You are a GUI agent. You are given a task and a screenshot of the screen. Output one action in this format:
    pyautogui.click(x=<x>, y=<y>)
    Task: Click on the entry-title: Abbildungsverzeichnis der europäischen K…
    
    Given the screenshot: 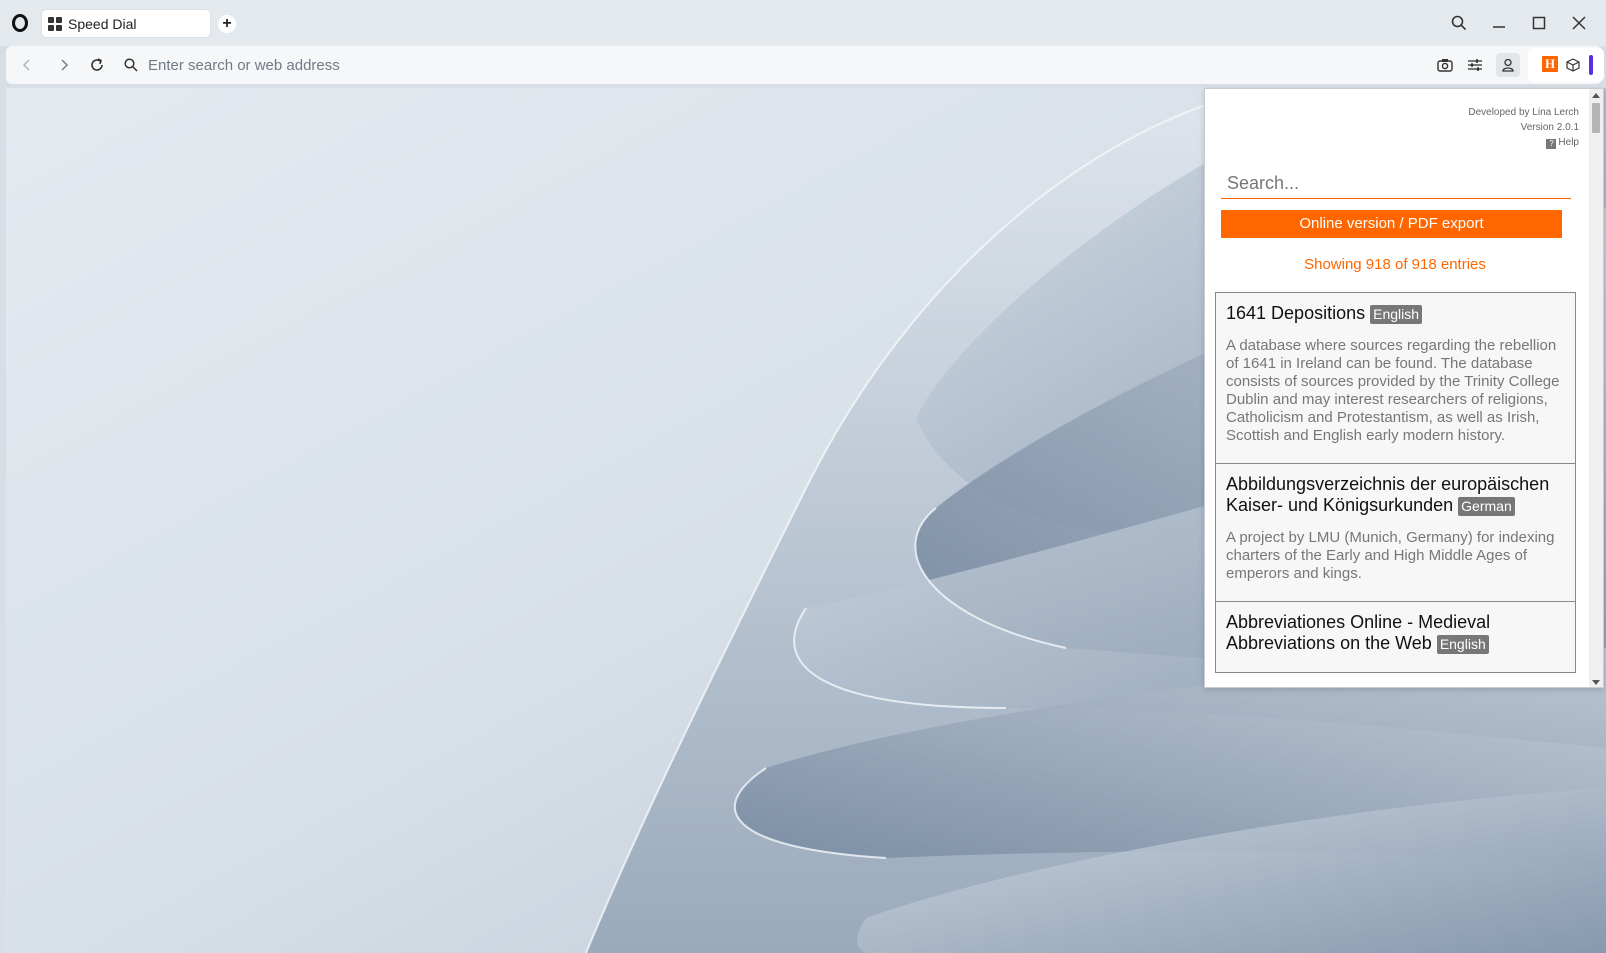 What is the action you would take?
    pyautogui.click(x=1395, y=495)
    